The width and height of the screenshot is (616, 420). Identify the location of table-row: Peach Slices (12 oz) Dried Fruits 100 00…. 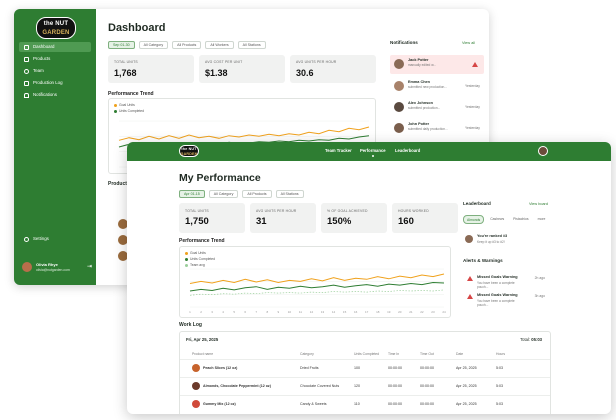
(365, 368).